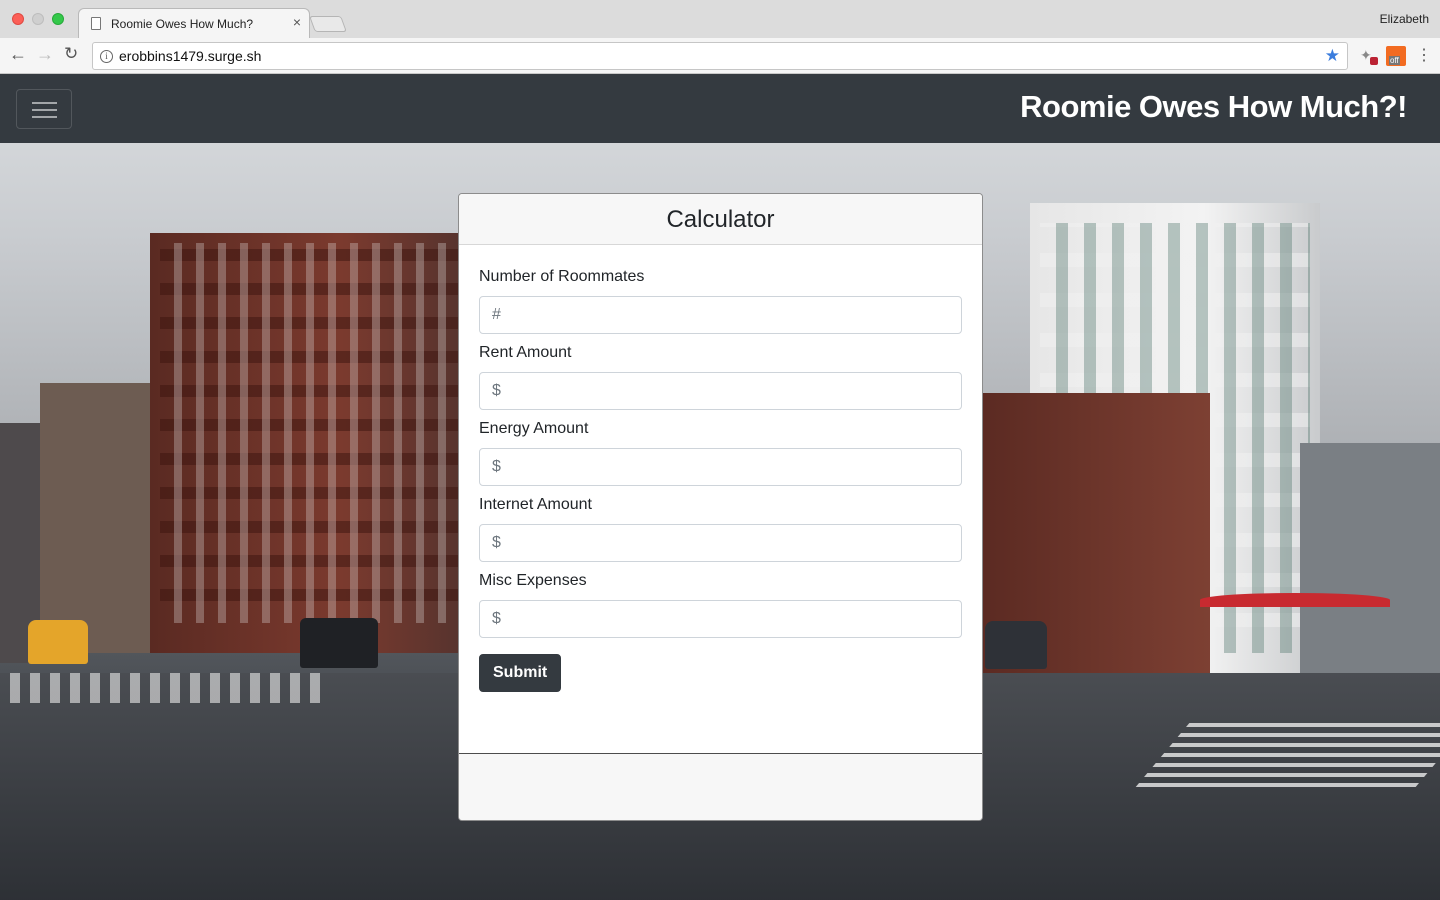 The width and height of the screenshot is (1440, 900). I want to click on navbar-toggler-button, so click(44, 109).